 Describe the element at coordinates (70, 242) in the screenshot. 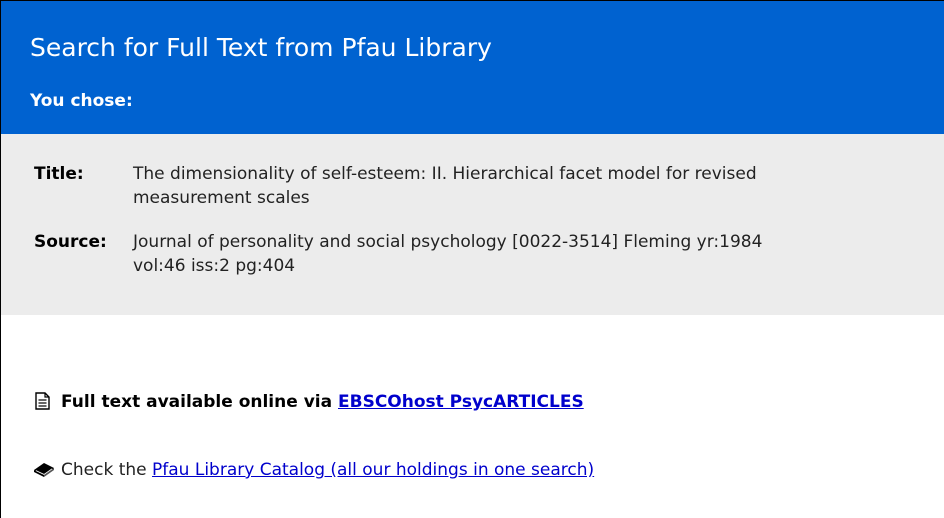

I see `source-label: Source:` at that location.